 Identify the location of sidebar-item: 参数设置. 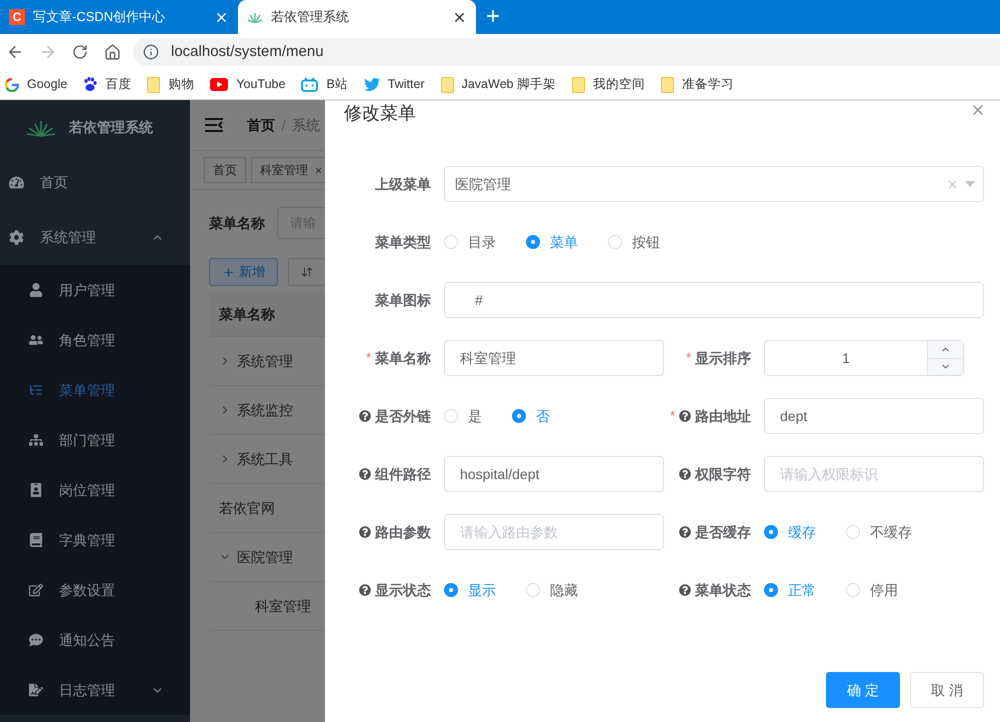
(95, 590).